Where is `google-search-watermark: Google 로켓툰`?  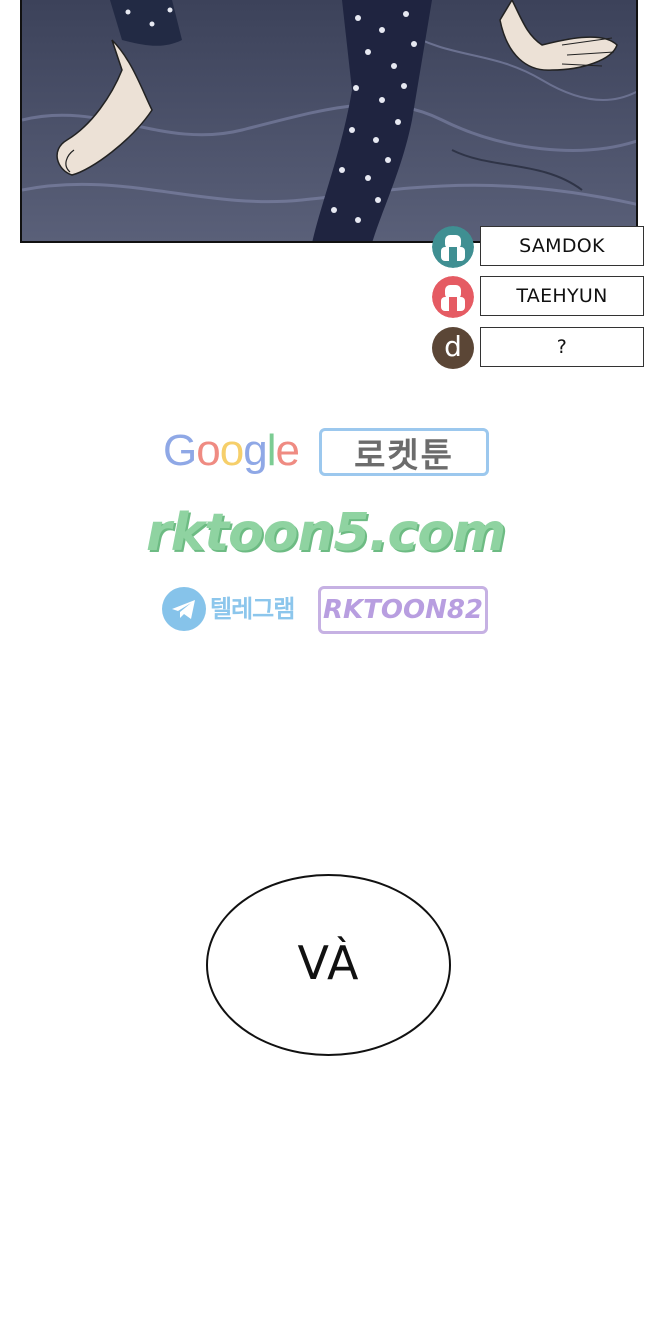
google-search-watermark: Google 로켓툰 is located at coordinates (326, 453).